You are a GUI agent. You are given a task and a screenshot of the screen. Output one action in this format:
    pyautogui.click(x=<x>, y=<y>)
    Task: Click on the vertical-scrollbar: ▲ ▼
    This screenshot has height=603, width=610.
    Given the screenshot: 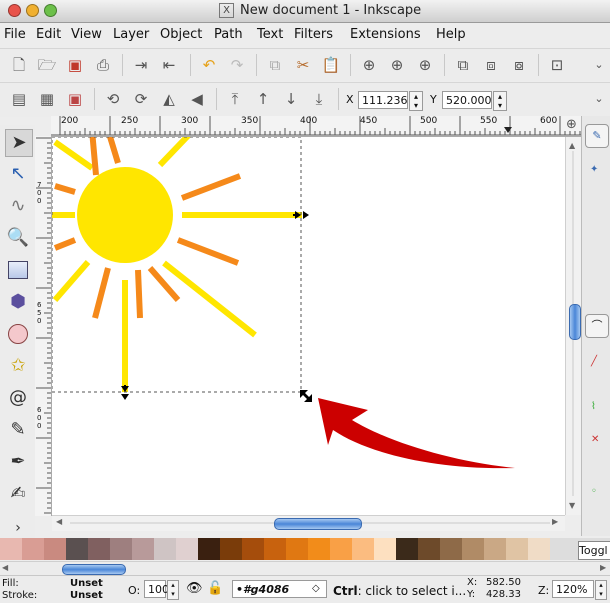 What is the action you would take?
    pyautogui.click(x=573, y=326)
    